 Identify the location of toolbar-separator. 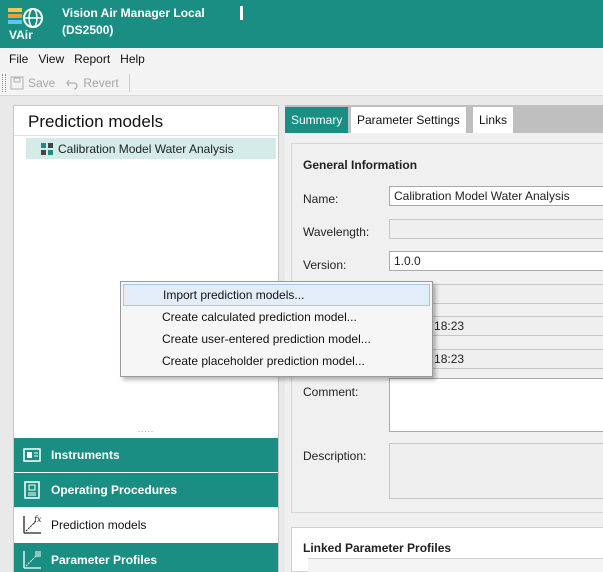
(129, 82).